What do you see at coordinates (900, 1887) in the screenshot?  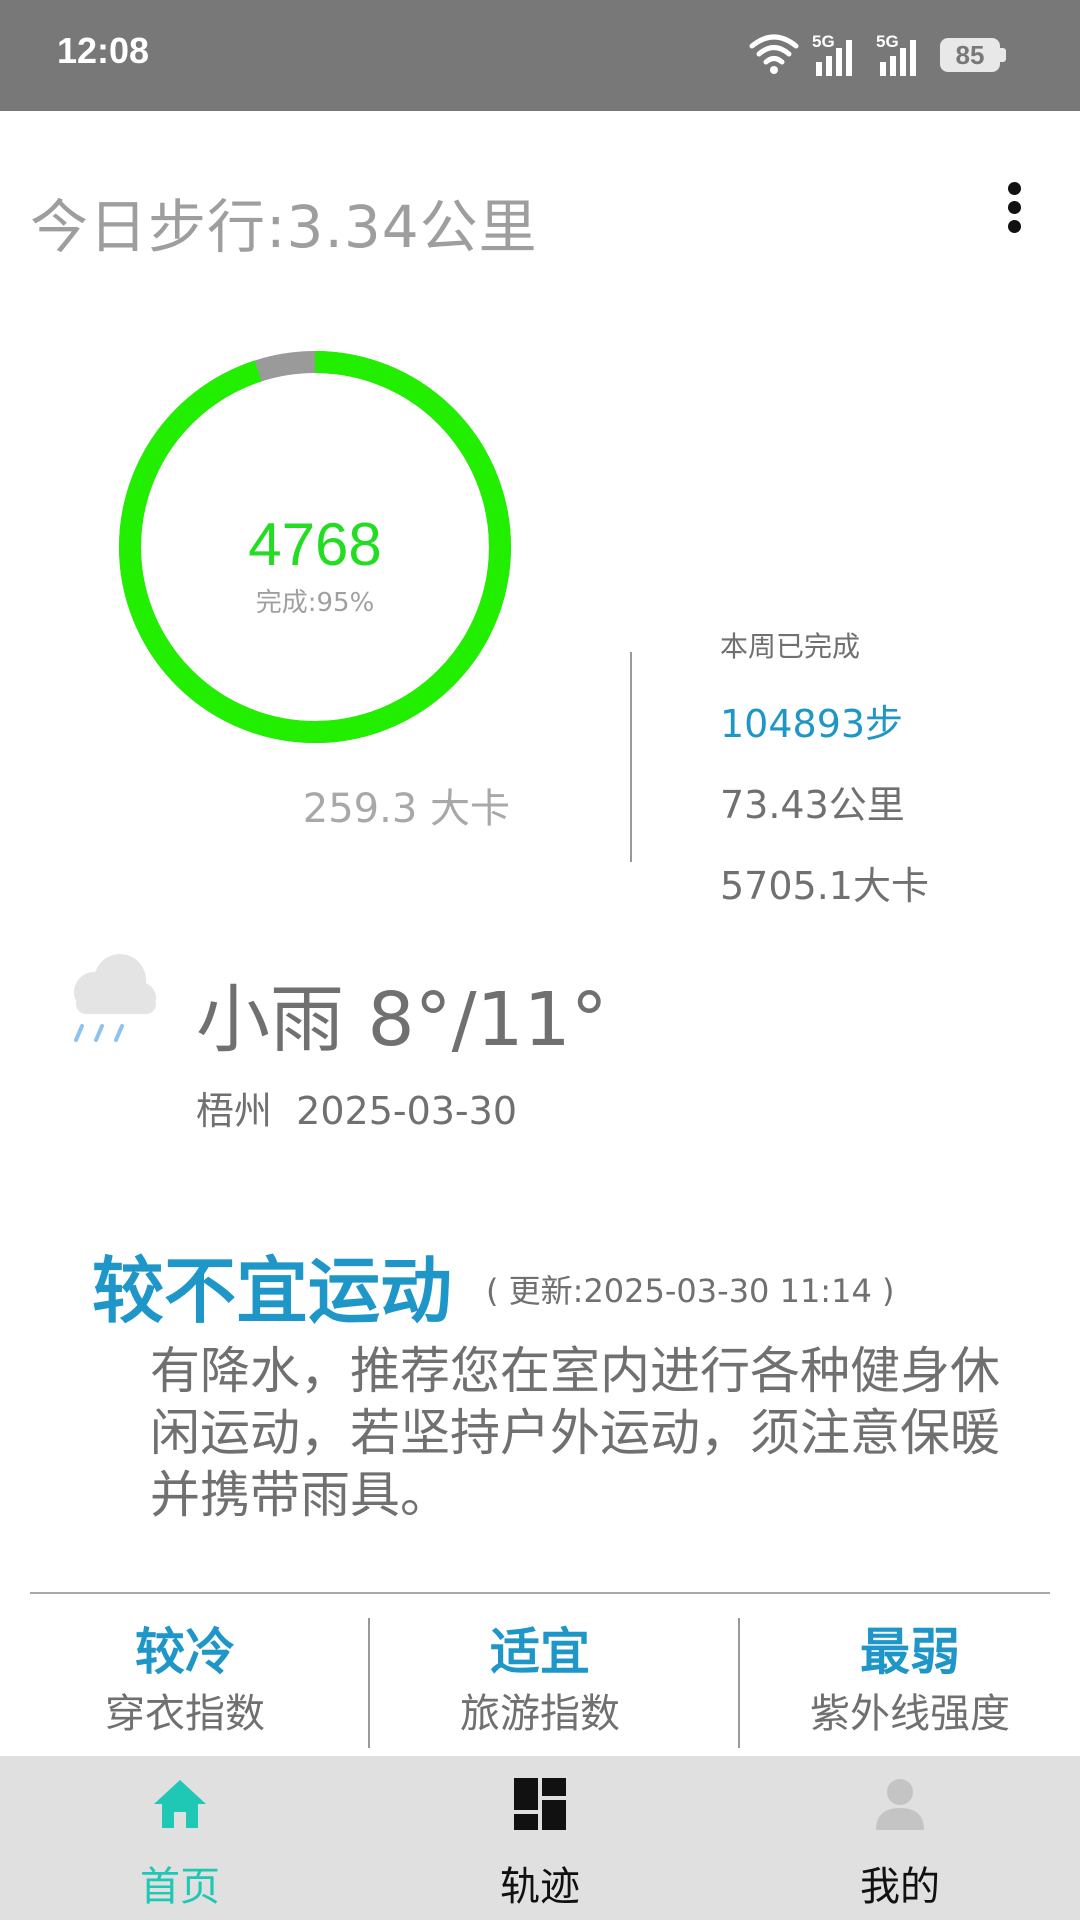 I see `nav-label: 我的` at bounding box center [900, 1887].